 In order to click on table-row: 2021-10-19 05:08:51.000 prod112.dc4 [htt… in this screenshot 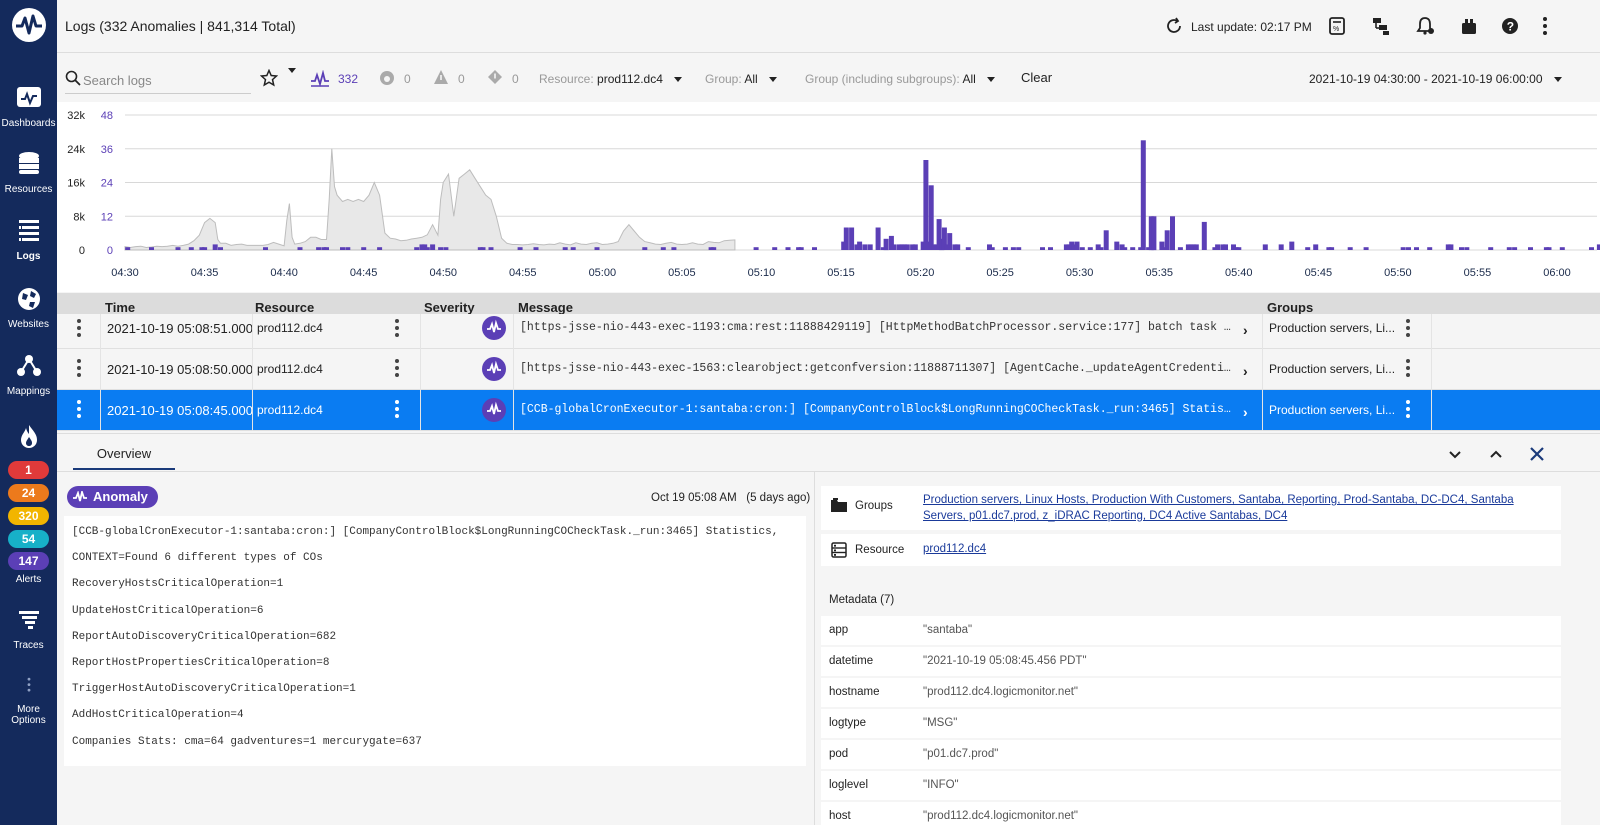, I will do `click(828, 334)`.